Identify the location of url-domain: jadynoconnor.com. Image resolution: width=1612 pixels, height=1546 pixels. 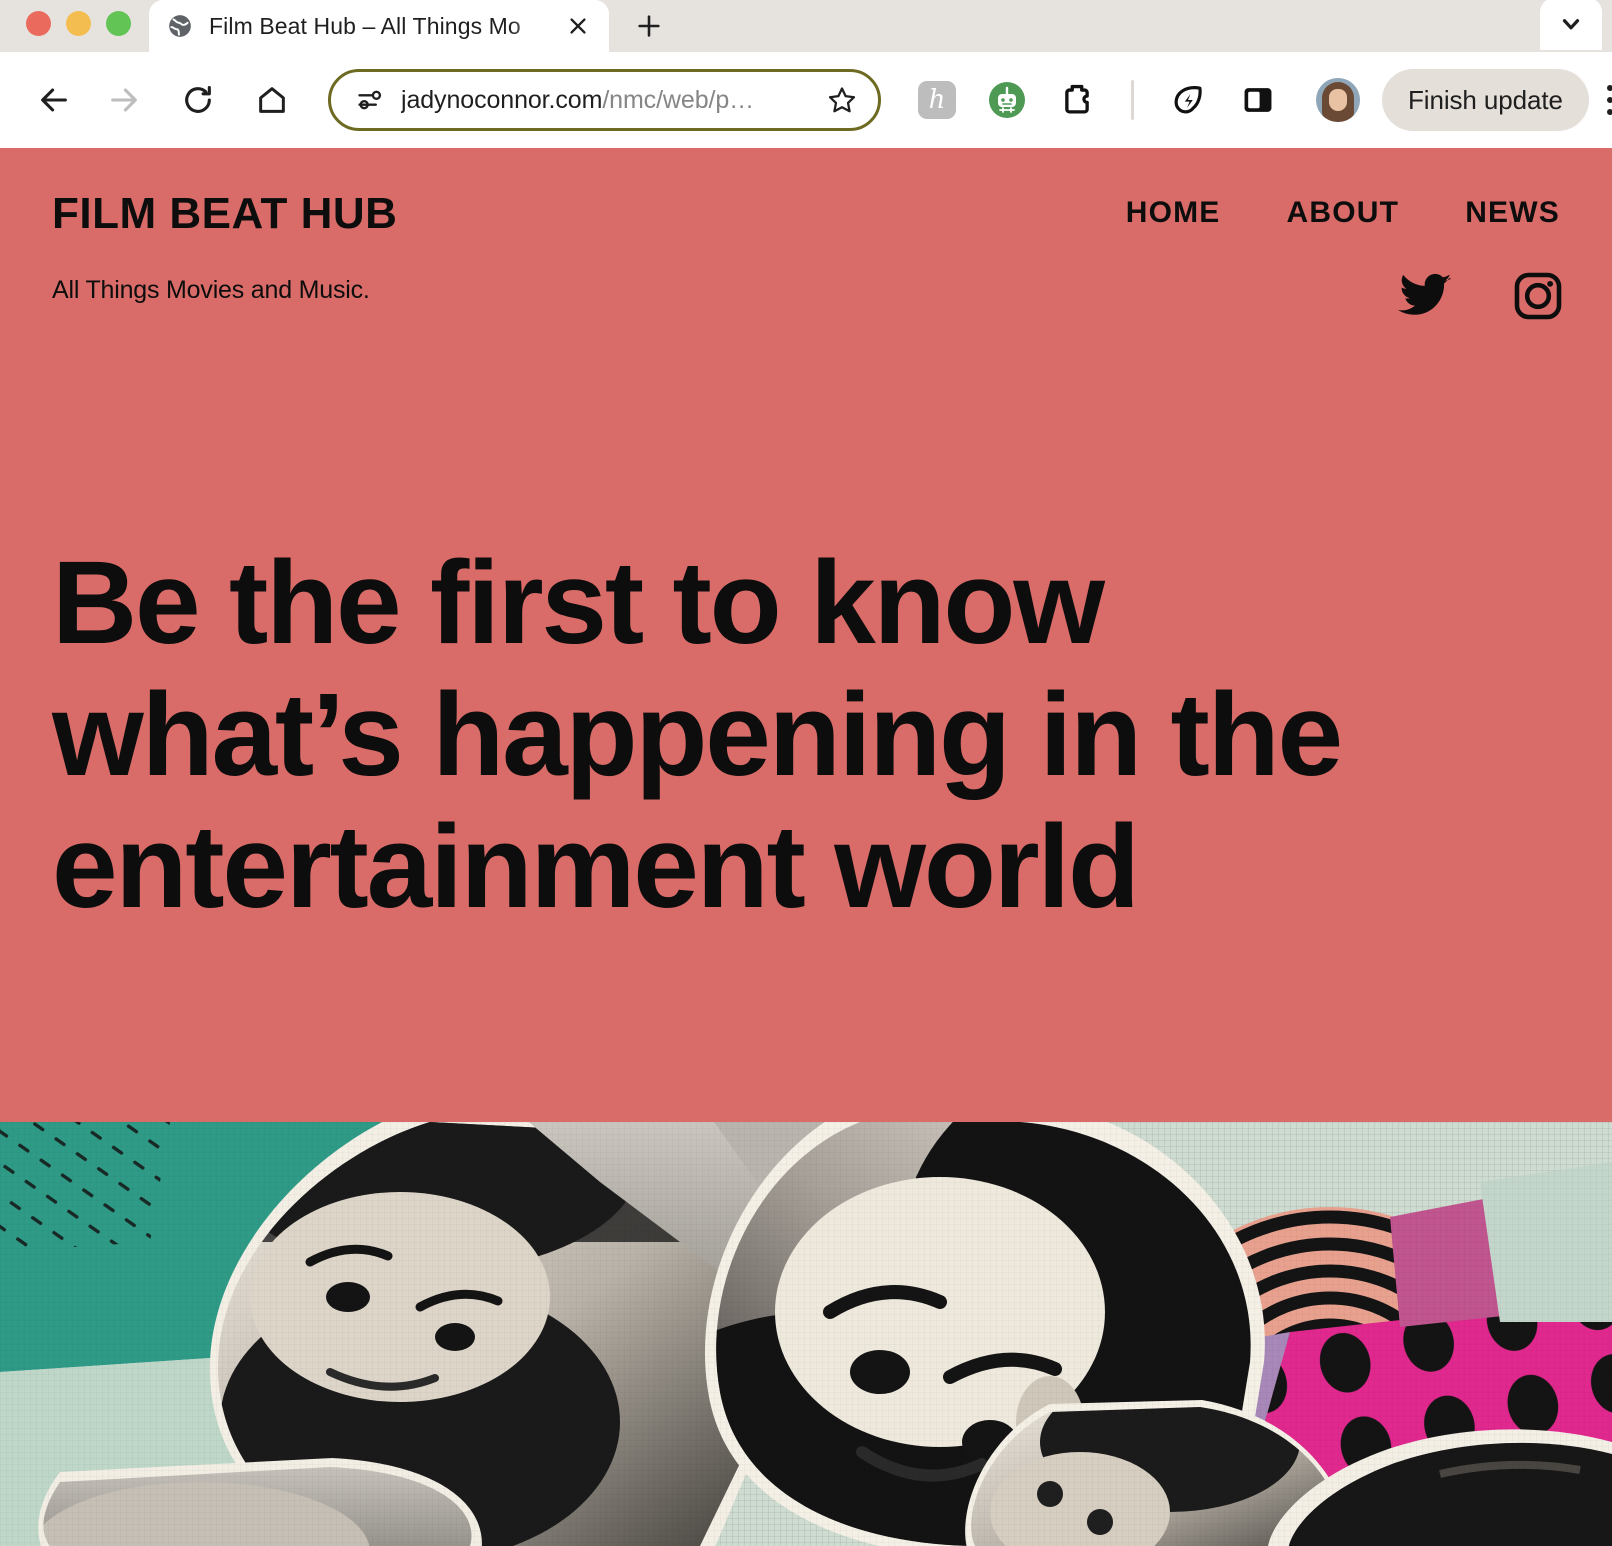
(502, 99).